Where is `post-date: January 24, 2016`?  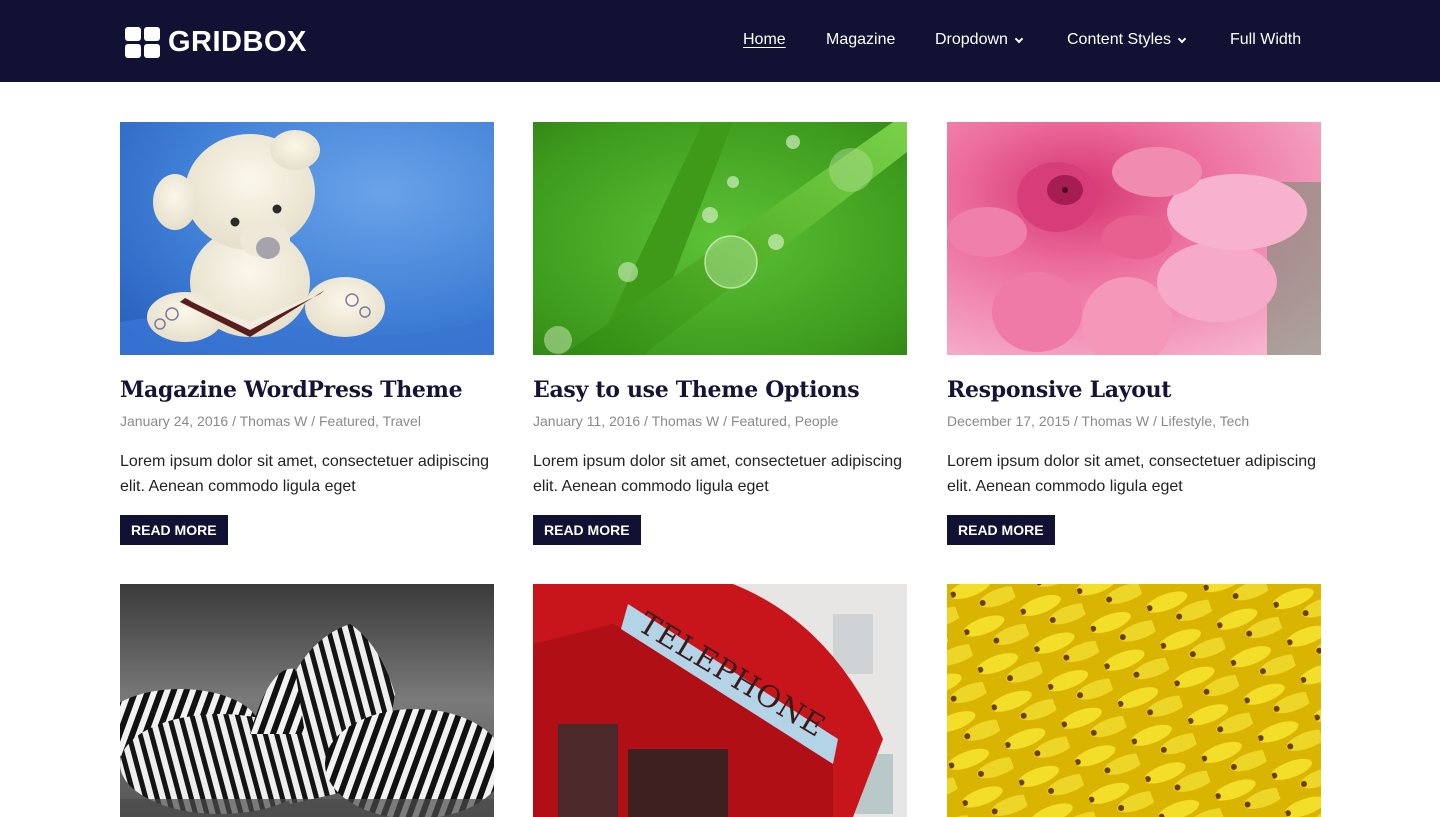 post-date: January 24, 2016 is located at coordinates (174, 421).